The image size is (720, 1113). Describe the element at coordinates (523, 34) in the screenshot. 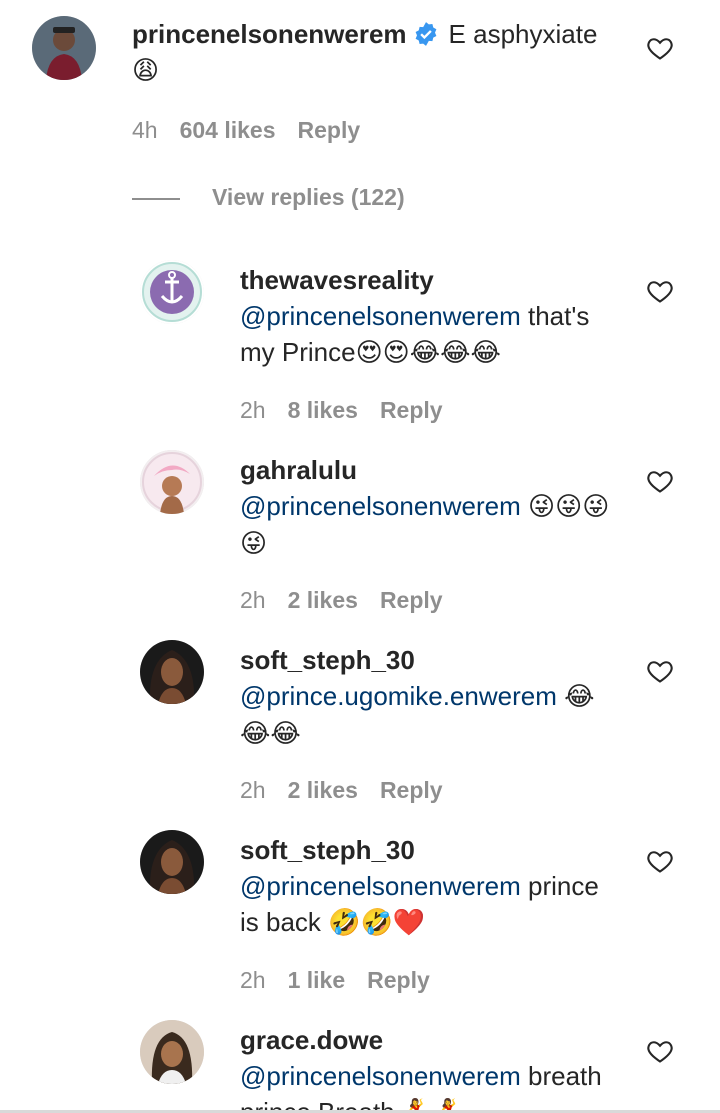

I see `comment-text: E asphyxiate` at that location.